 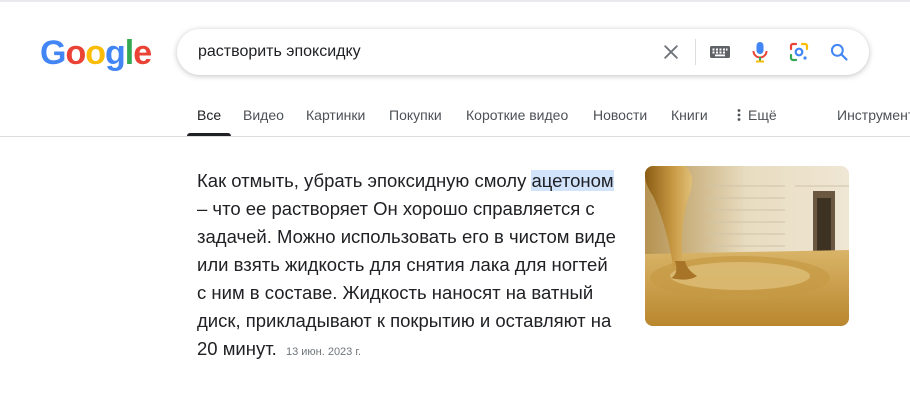 What do you see at coordinates (620, 115) in the screenshot?
I see `tab-news: Новости` at bounding box center [620, 115].